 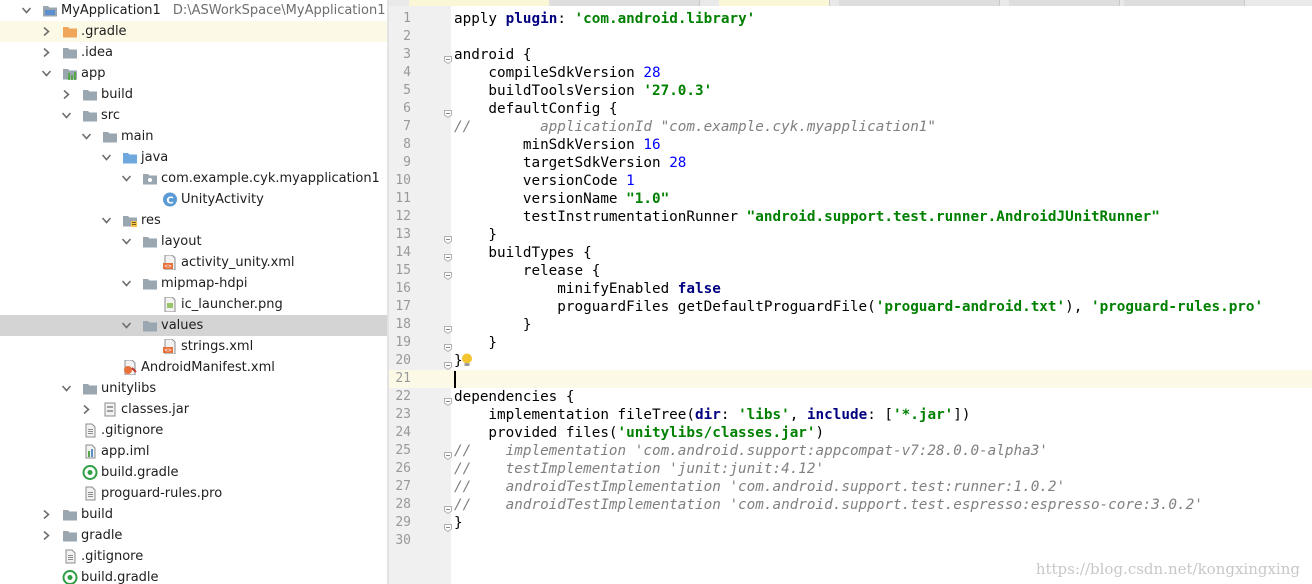 I want to click on tab-build-gradle, so click(x=479, y=3).